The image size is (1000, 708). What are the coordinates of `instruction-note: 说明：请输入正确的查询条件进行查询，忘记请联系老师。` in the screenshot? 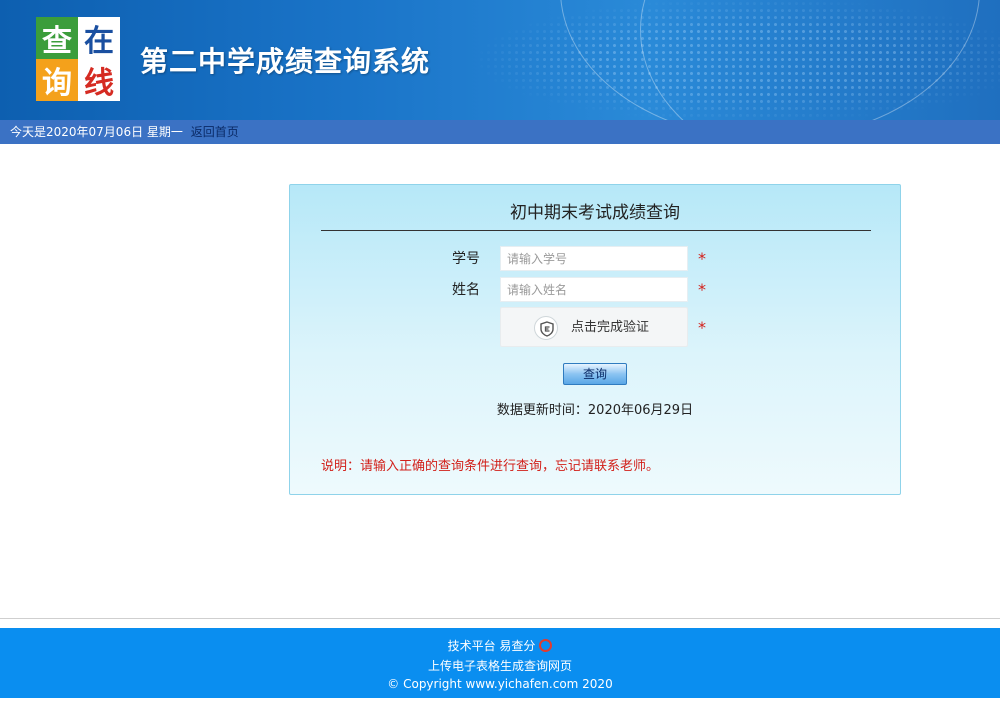 It's located at (490, 466).